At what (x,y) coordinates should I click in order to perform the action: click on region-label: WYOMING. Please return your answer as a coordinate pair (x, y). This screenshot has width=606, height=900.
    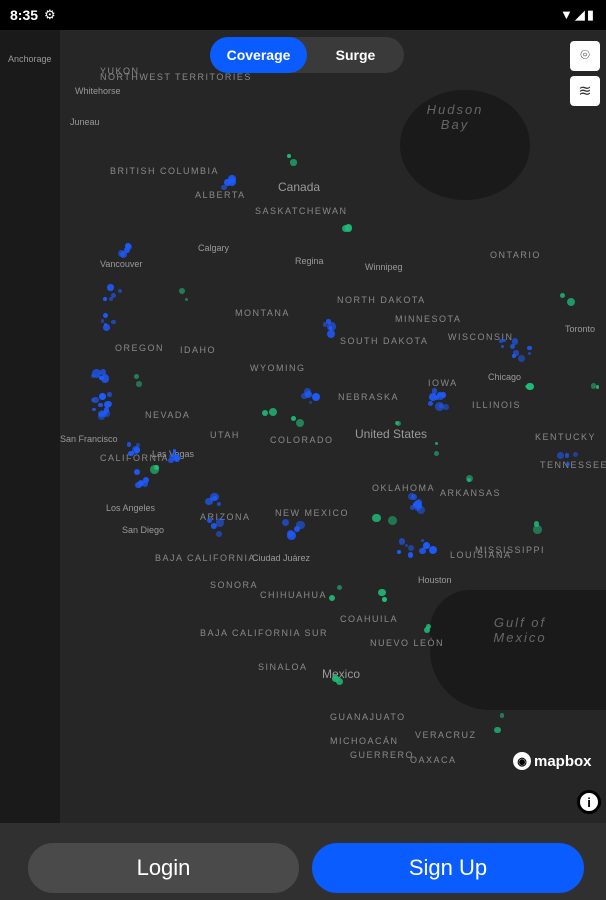
    Looking at the image, I should click on (278, 368).